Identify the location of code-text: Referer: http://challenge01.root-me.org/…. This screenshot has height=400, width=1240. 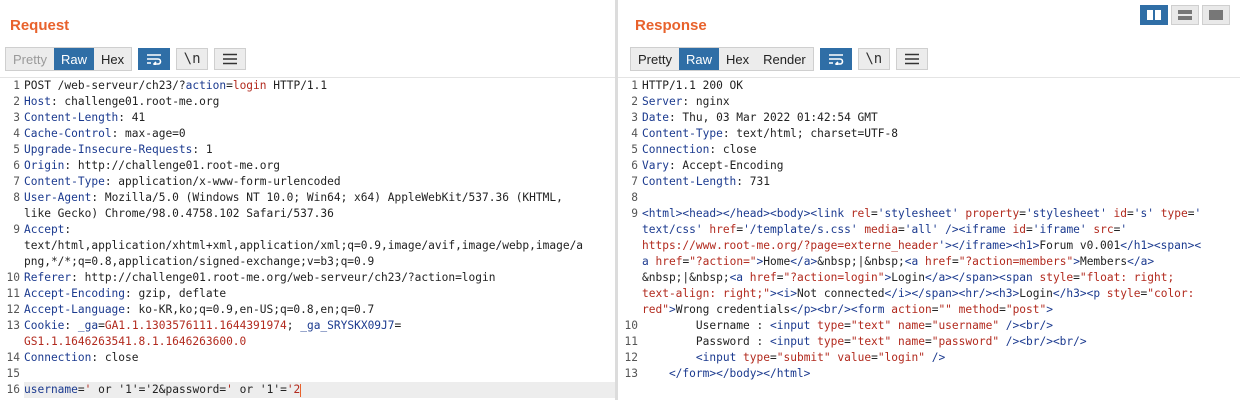
(260, 278).